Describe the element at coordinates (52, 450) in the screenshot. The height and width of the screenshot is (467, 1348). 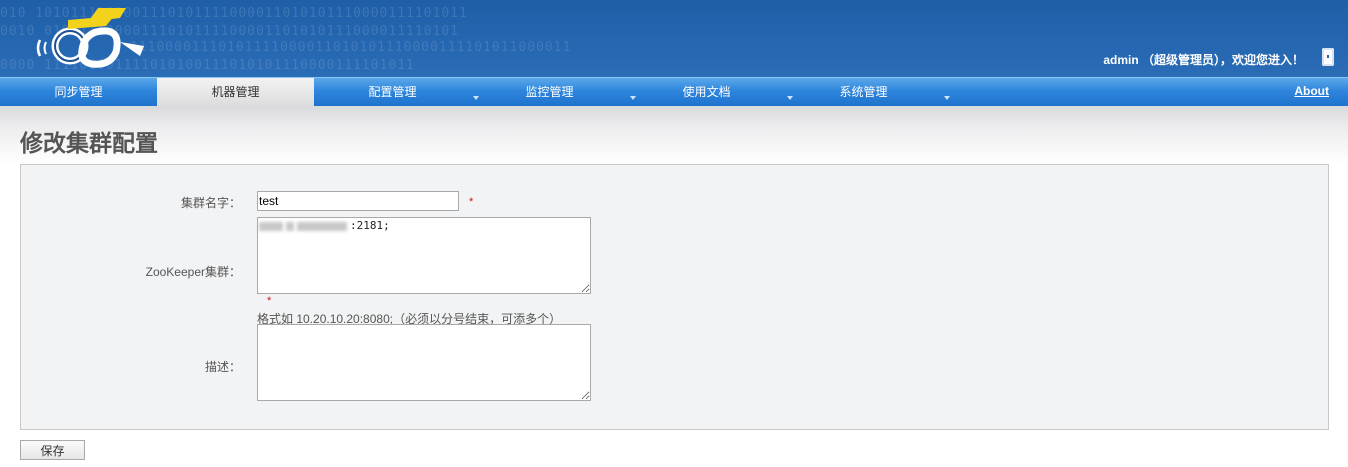
I see `save-button: 保存` at that location.